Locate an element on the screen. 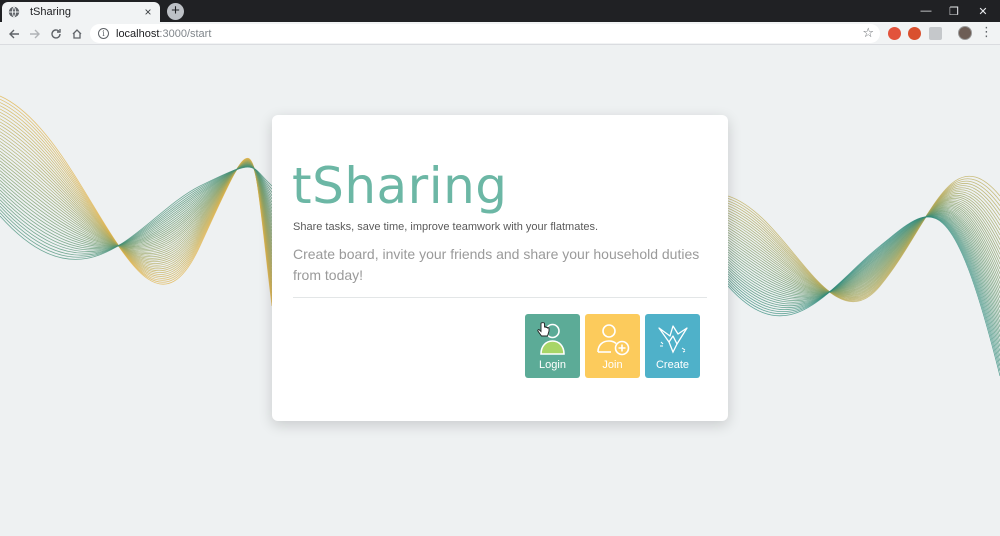 The width and height of the screenshot is (1000, 536). new-tab-button: + is located at coordinates (175, 11).